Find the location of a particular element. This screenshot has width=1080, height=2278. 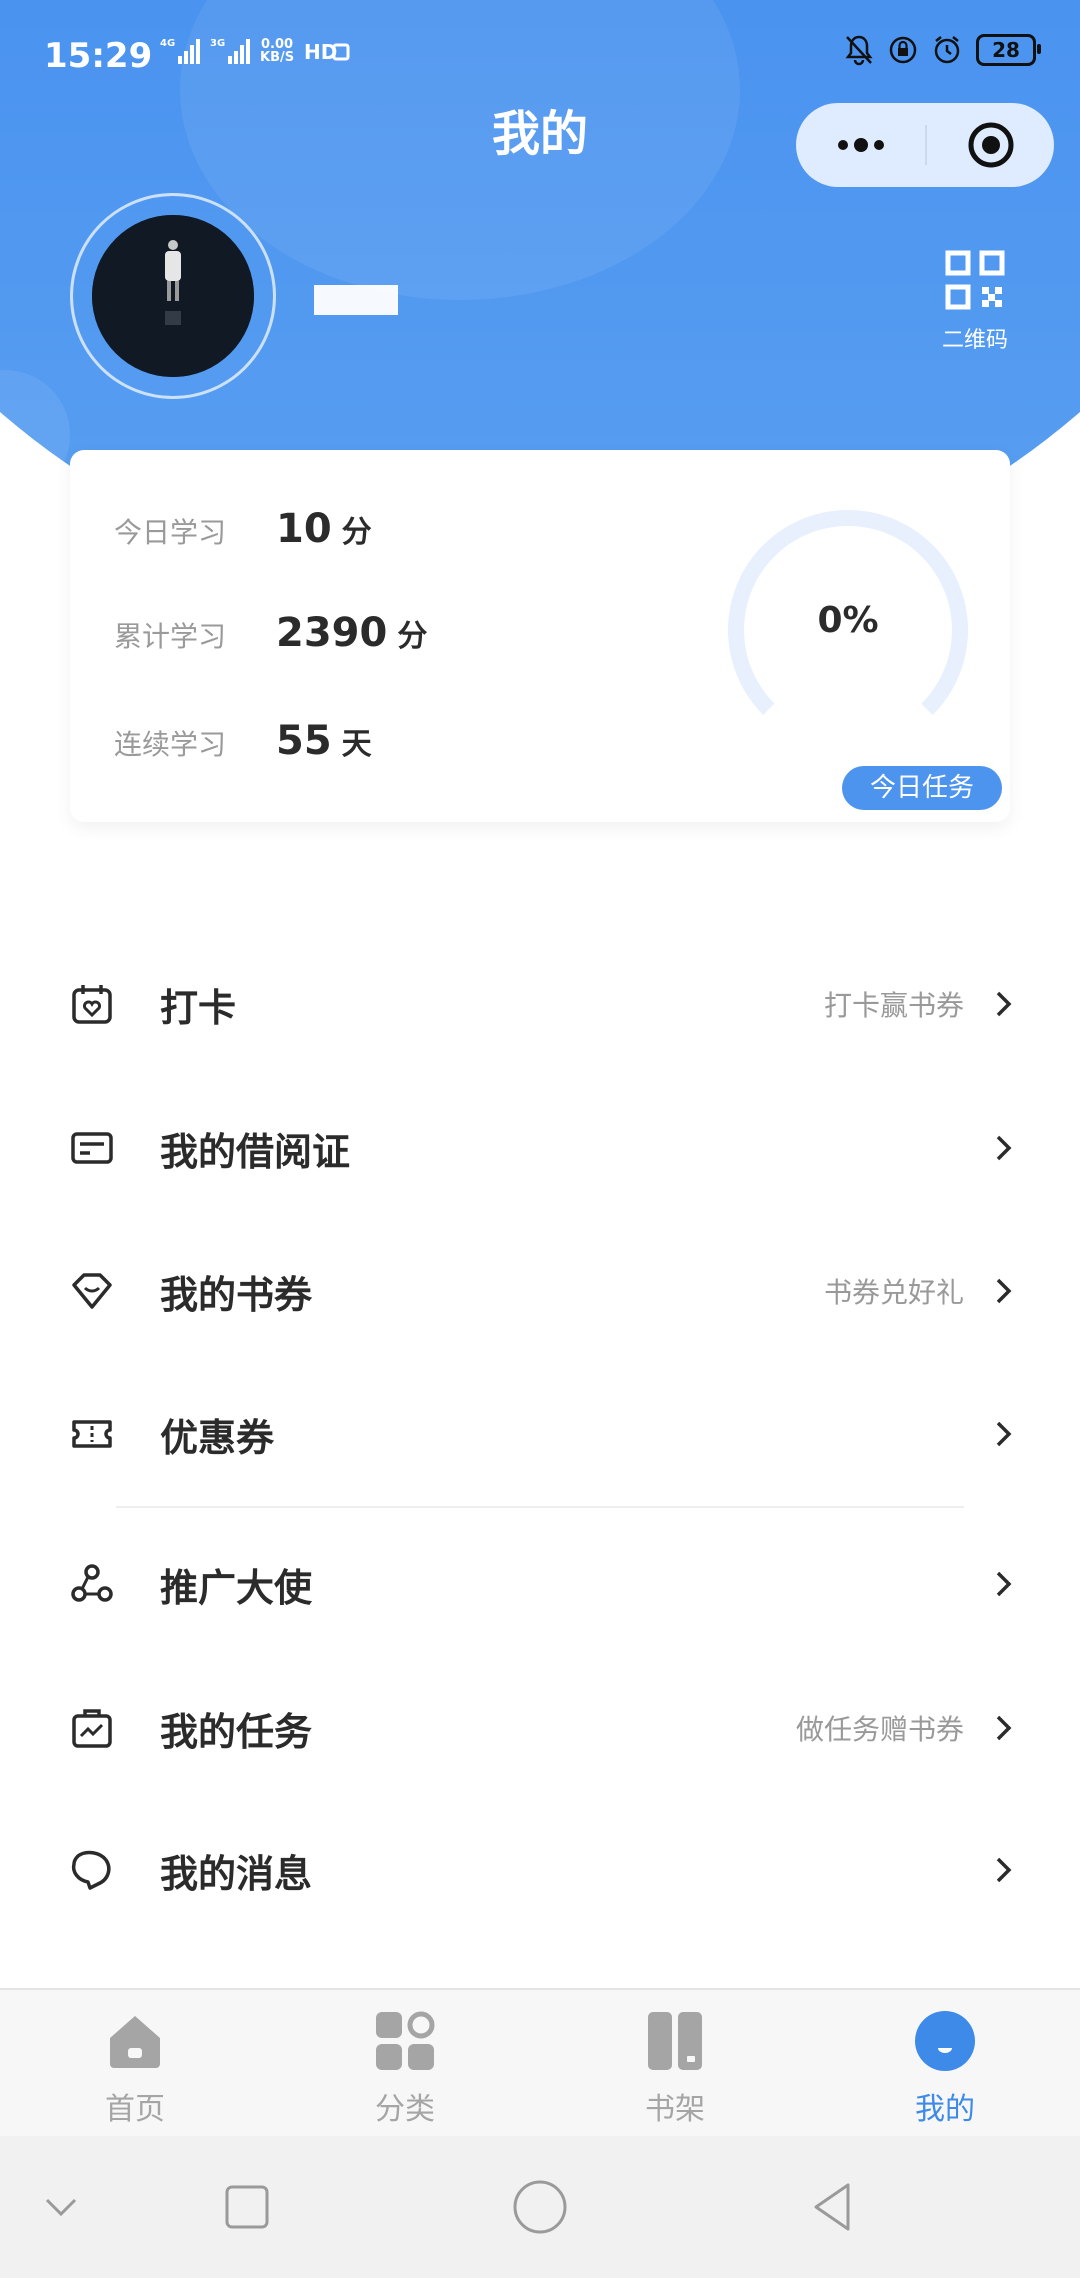

stat-today-unit: 分 is located at coordinates (356, 532).